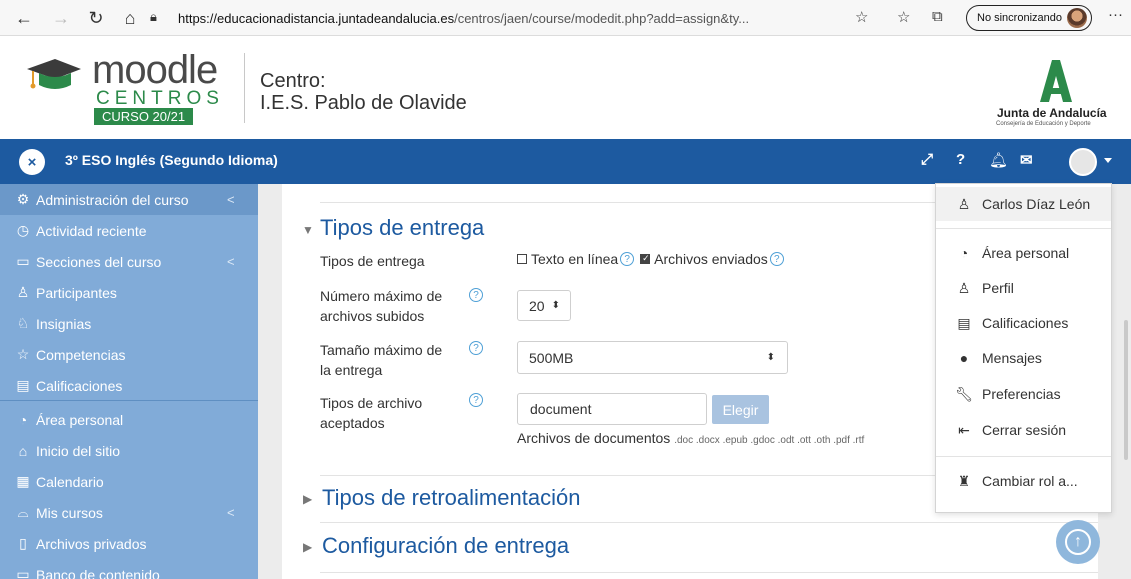  I want to click on section-retroalimentacion: Tipos de retroalimentación, so click(451, 498).